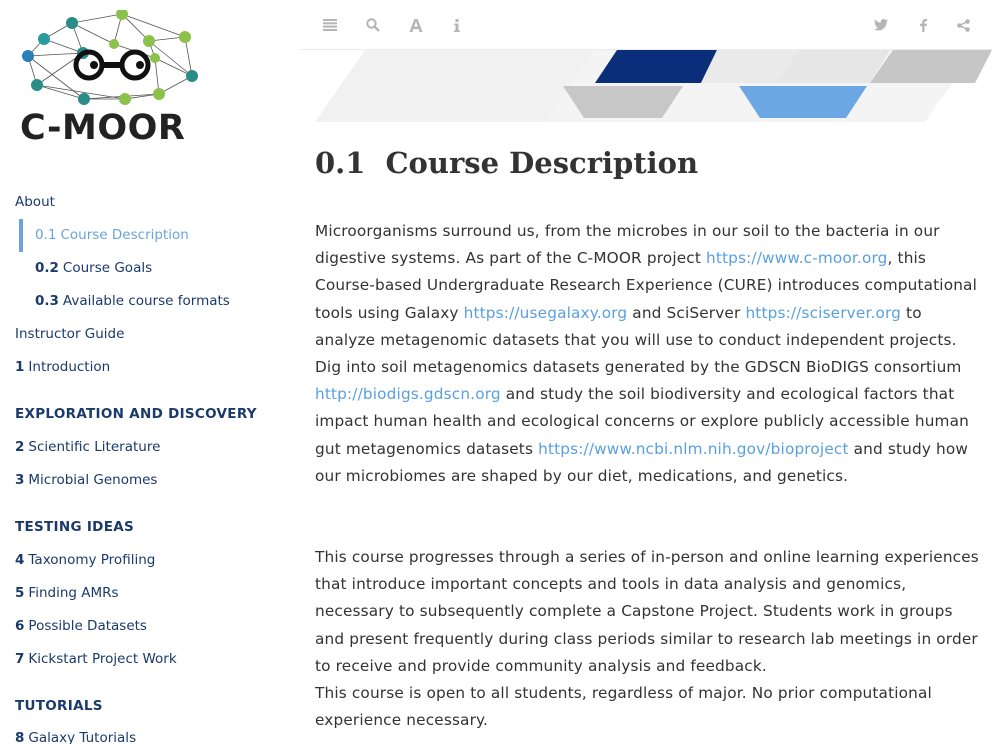 This screenshot has width=992, height=744. What do you see at coordinates (20, 367) in the screenshot?
I see `section-number: 1` at bounding box center [20, 367].